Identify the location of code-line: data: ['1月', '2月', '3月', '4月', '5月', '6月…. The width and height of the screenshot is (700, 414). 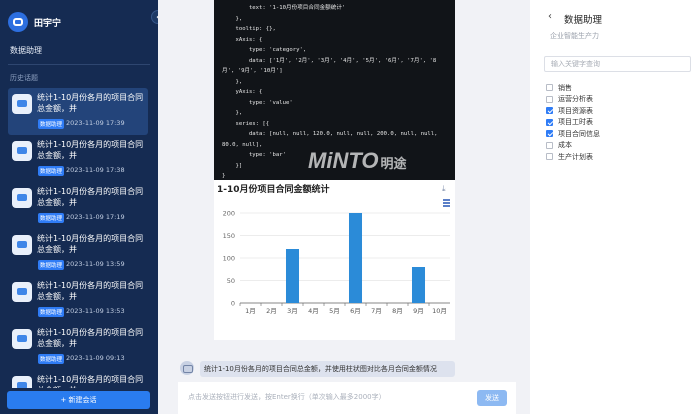
(329, 60).